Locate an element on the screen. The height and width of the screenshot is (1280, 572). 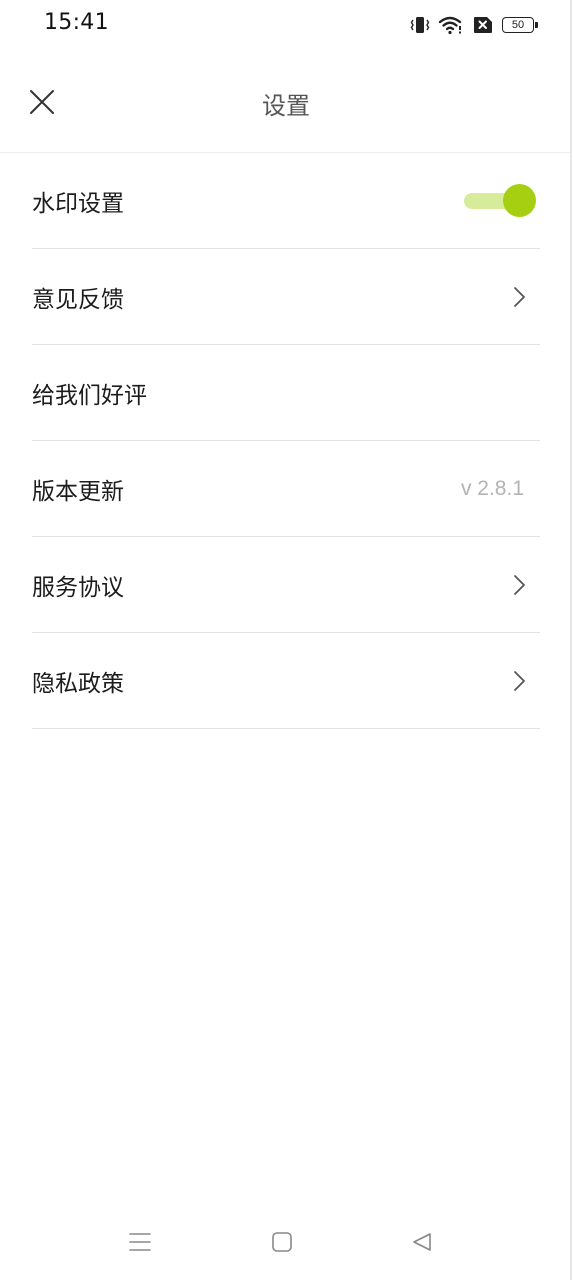
rate-us-label: 给我们好评 is located at coordinates (89, 395).